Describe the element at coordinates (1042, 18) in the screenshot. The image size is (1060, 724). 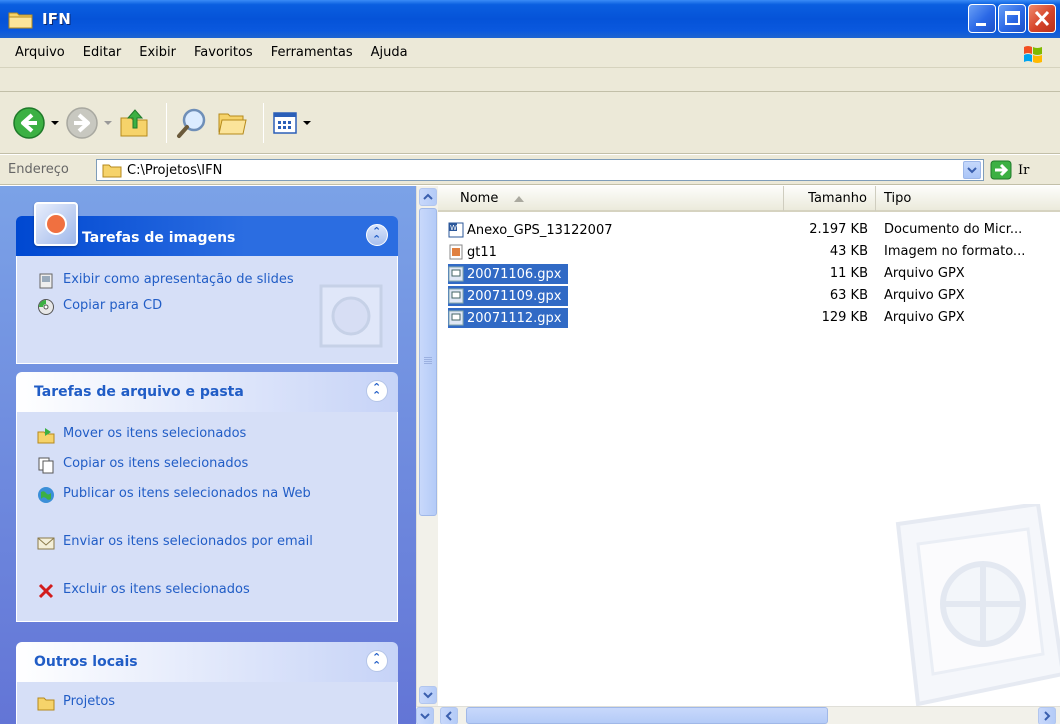
I see `close-button` at that location.